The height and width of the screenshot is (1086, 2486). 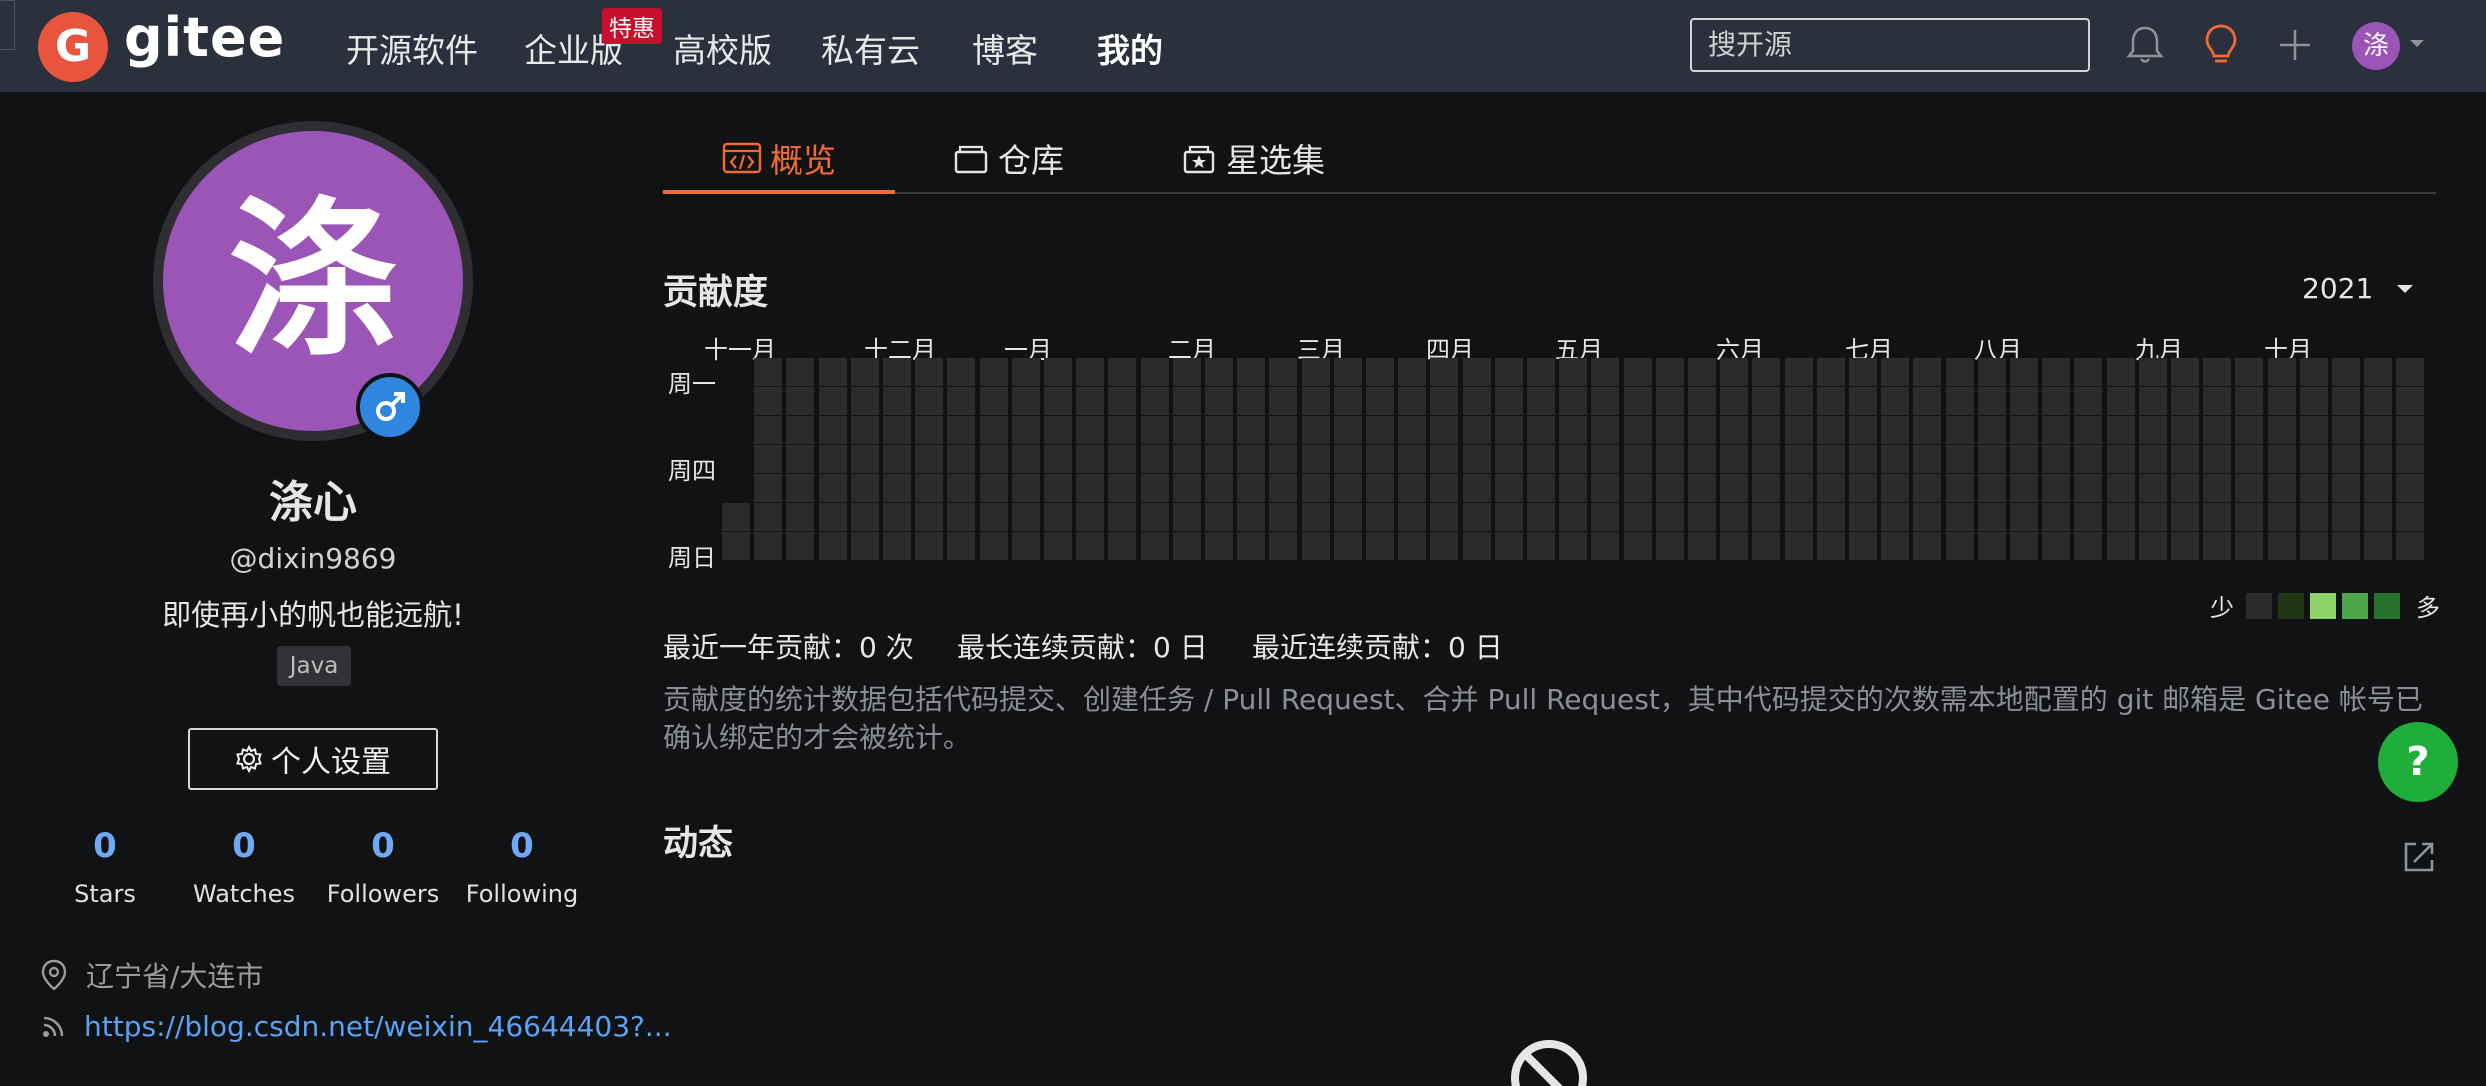 I want to click on nav-open-source: 开源软件, so click(x=412, y=48).